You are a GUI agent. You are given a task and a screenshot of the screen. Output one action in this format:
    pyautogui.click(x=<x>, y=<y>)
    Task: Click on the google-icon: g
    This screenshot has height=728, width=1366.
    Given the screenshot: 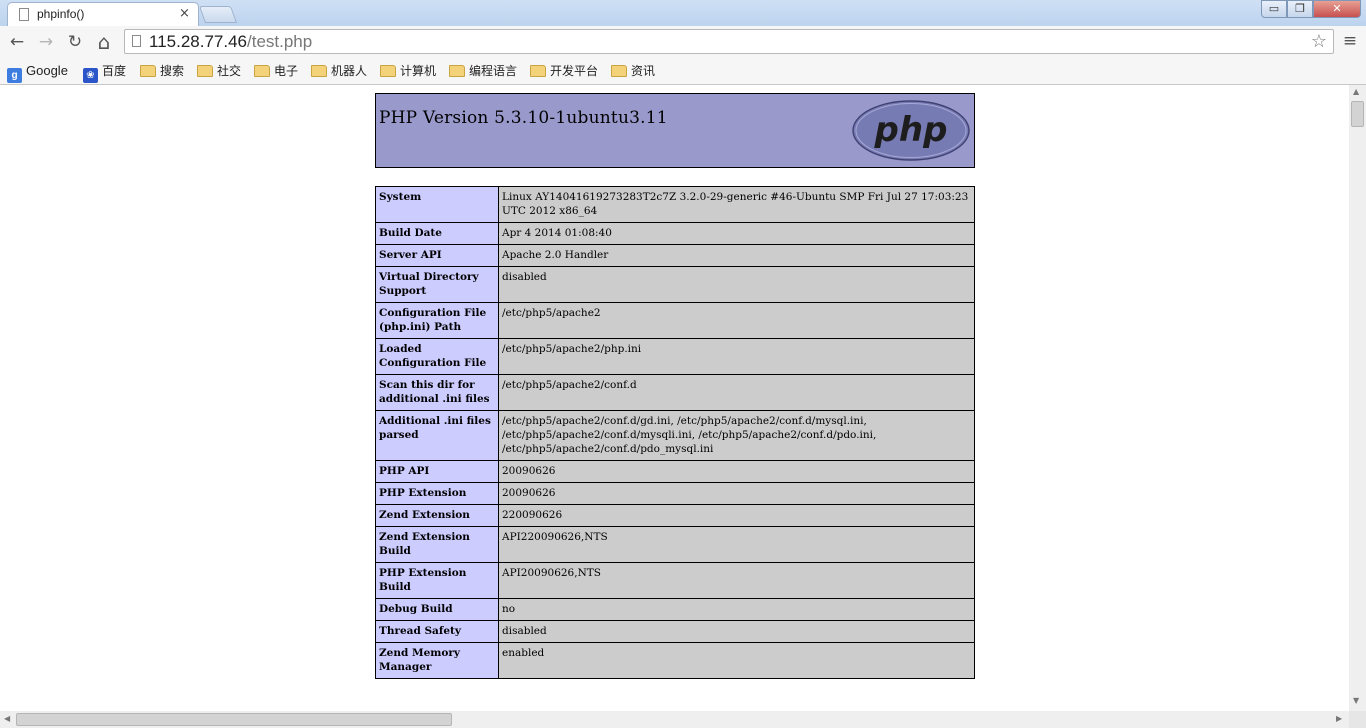 What is the action you would take?
    pyautogui.click(x=14, y=75)
    